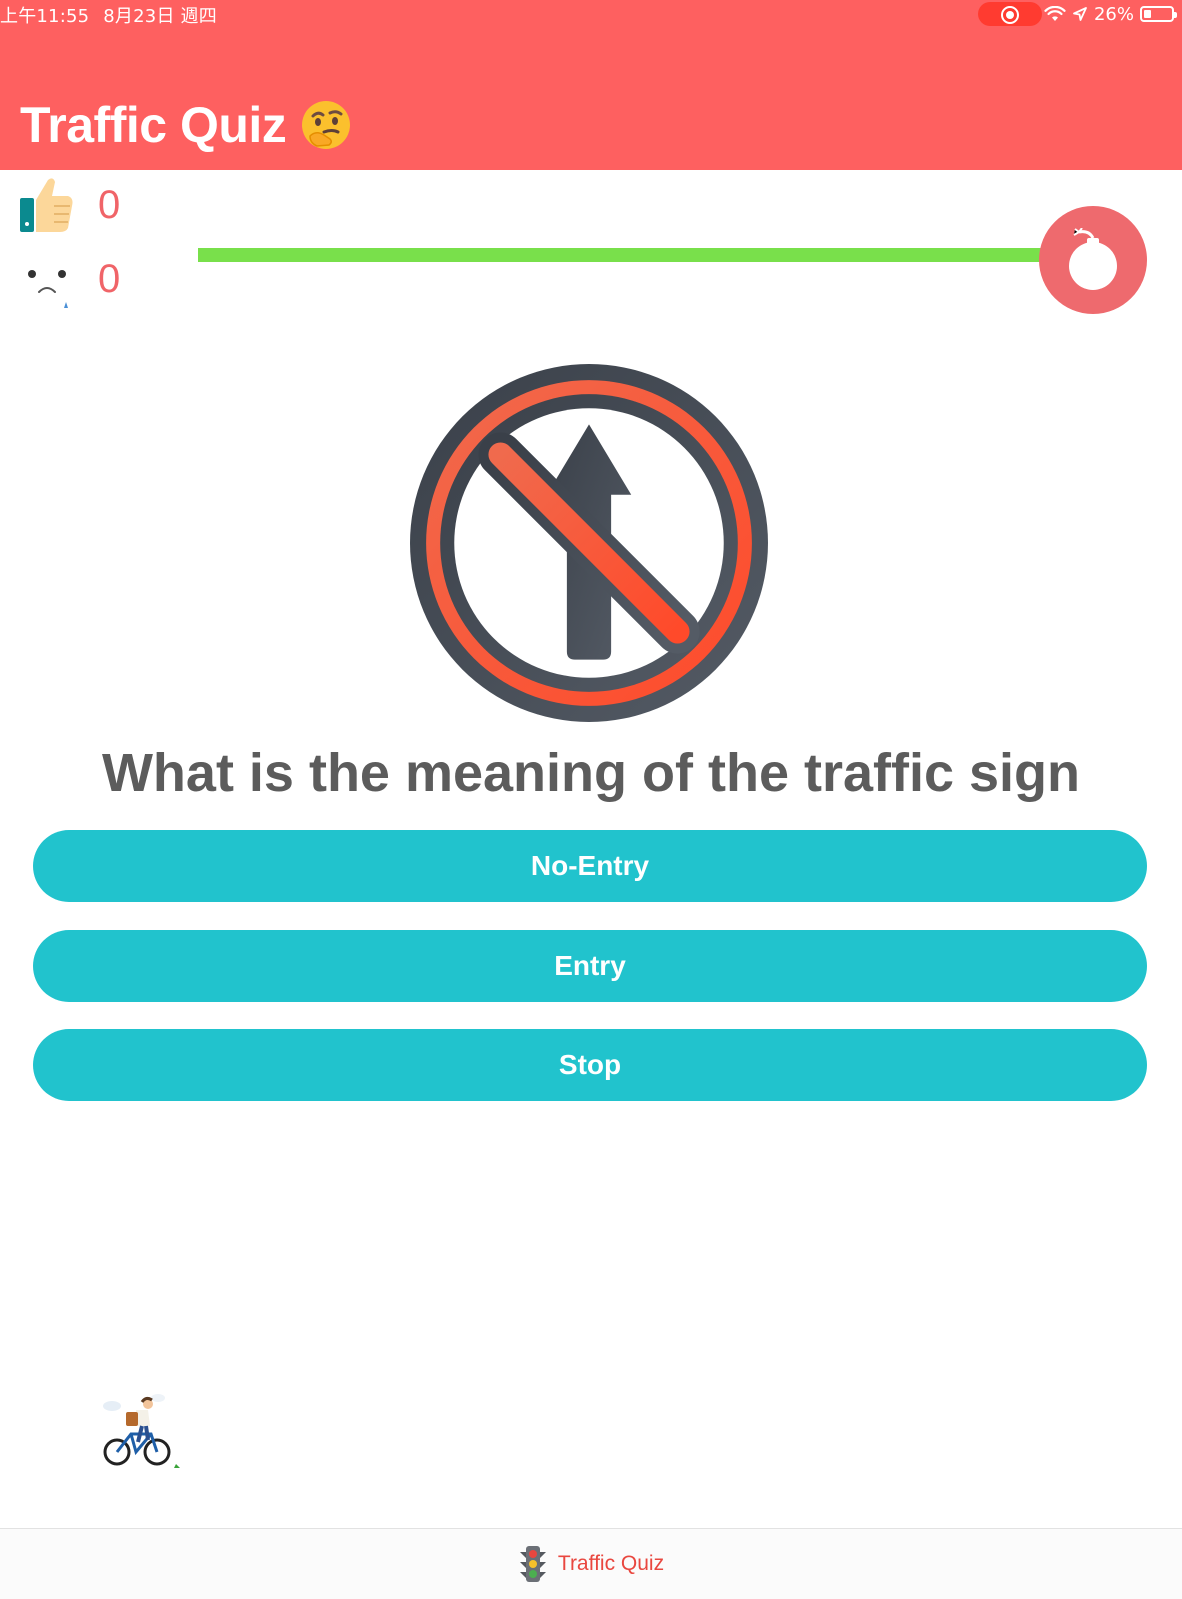  Describe the element at coordinates (589, 543) in the screenshot. I see `no-straight-ahead-sign-icon` at that location.